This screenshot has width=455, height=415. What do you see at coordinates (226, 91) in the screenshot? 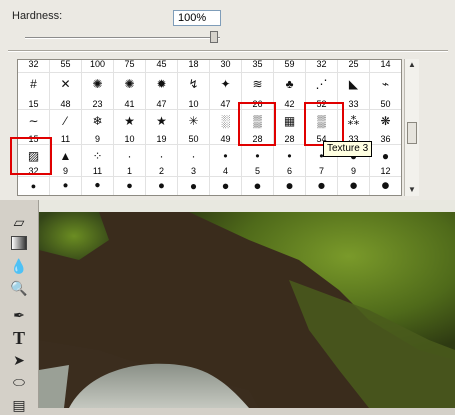
I see `brush-preset-r2-c6: ✦ 47` at bounding box center [226, 91].